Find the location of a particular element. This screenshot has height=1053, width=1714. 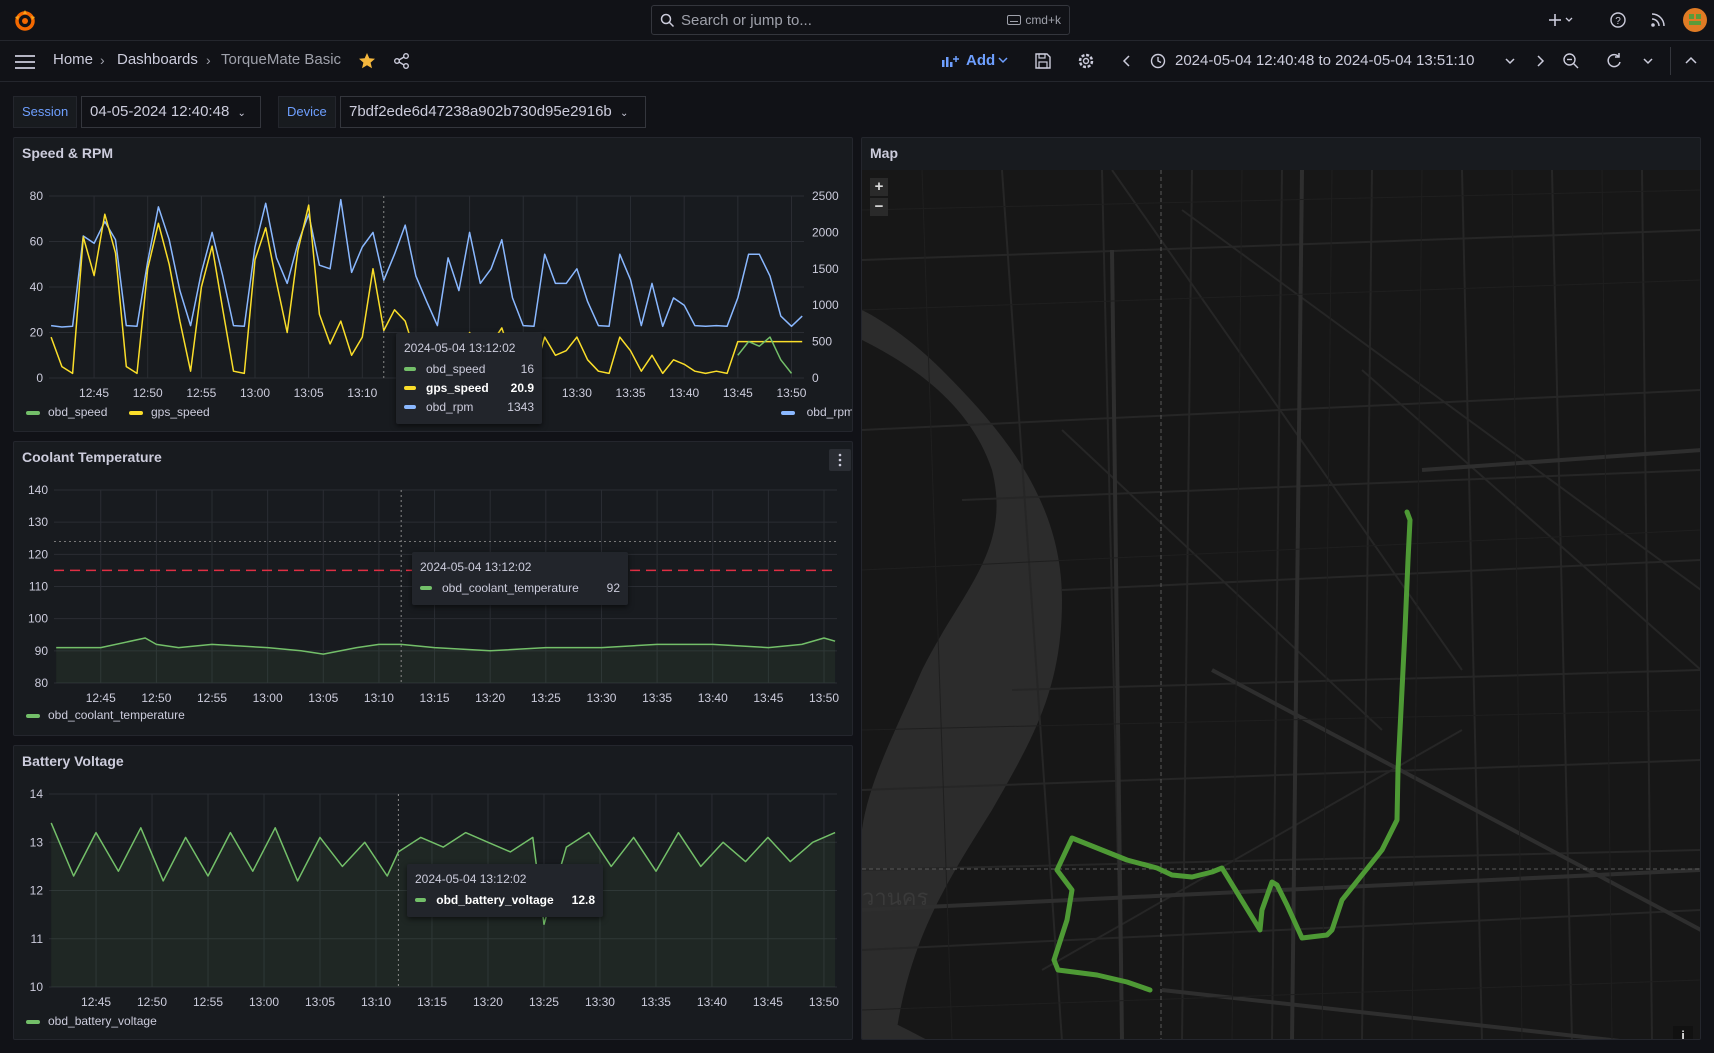

save-icon is located at coordinates (1043, 61).